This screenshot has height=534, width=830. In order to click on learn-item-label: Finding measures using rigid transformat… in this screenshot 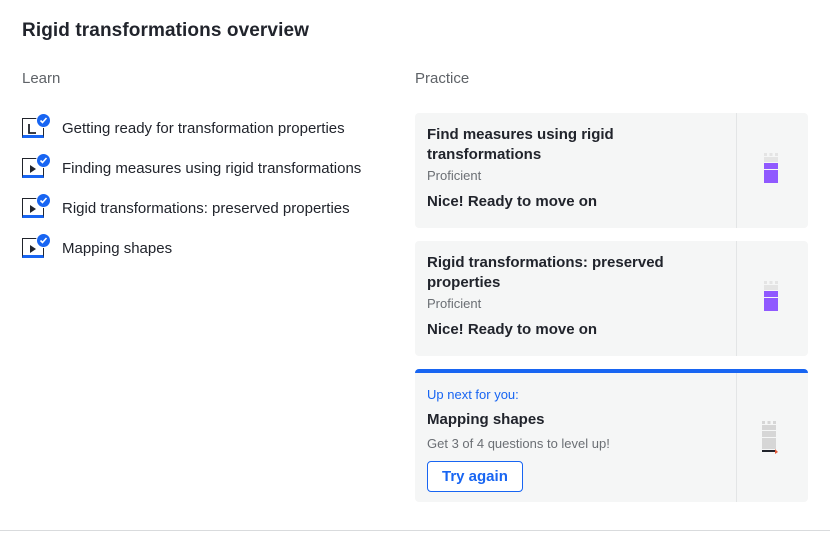, I will do `click(212, 168)`.